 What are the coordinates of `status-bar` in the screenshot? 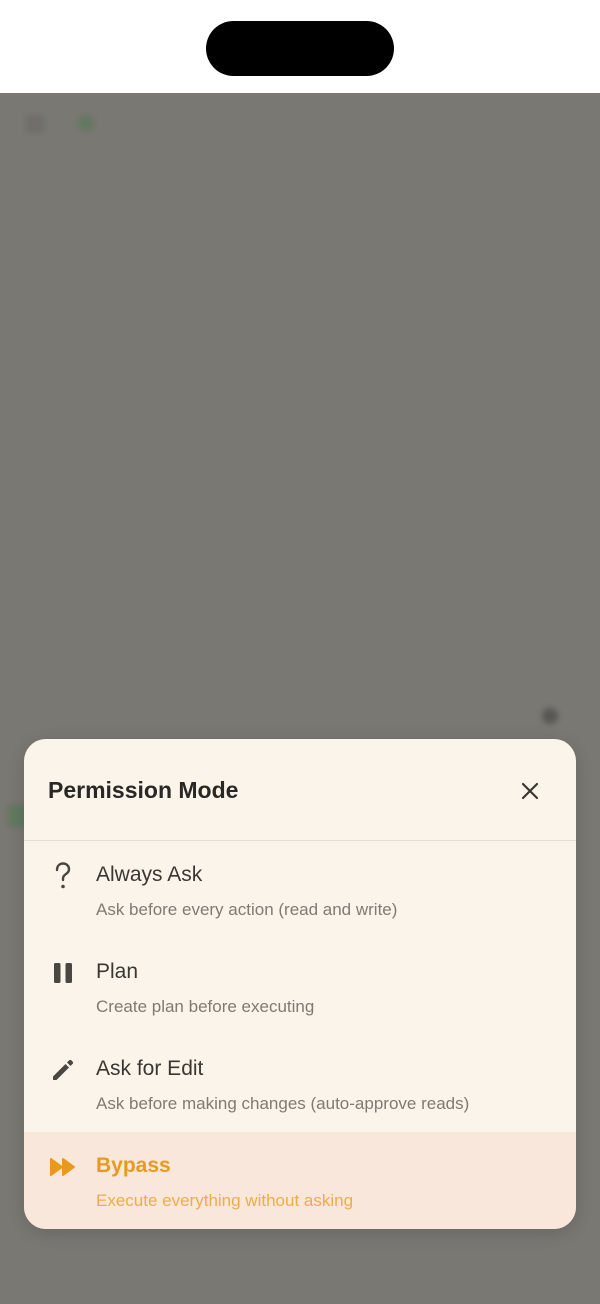 It's located at (300, 46).